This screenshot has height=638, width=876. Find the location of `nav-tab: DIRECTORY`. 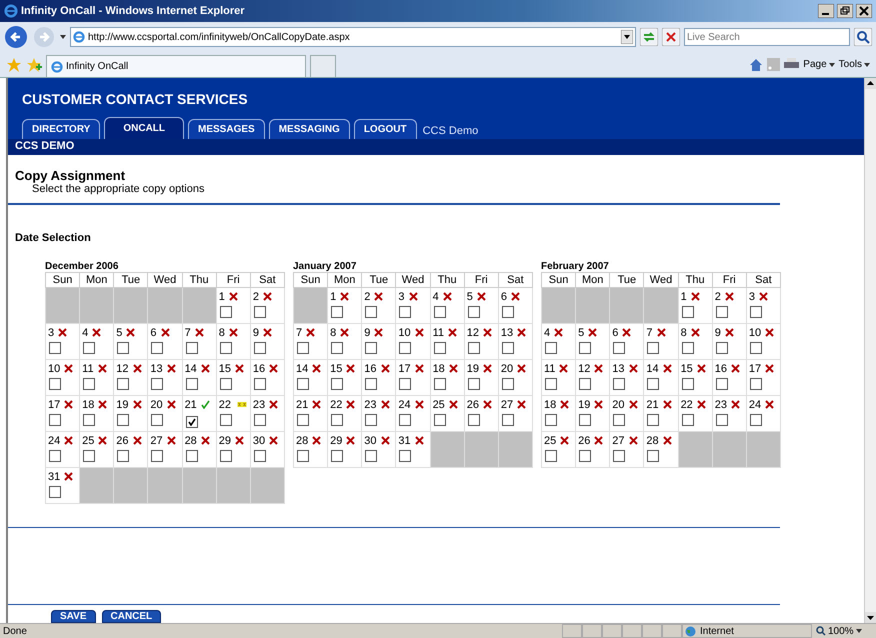

nav-tab: DIRECTORY is located at coordinates (61, 129).